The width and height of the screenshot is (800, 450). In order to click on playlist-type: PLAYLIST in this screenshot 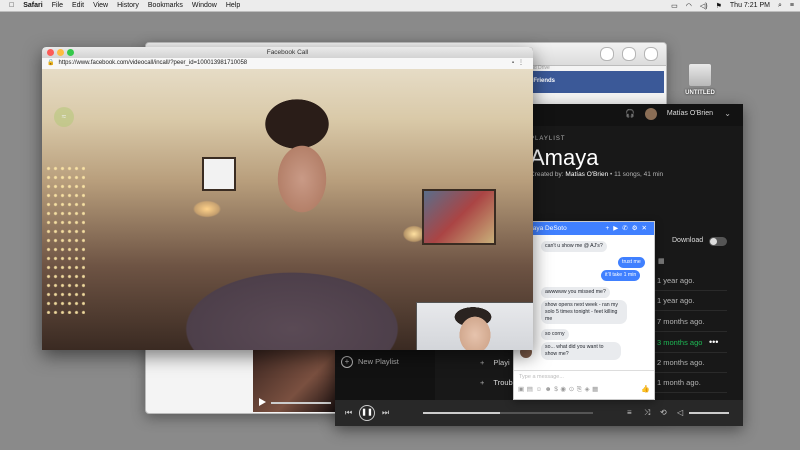, I will do `click(548, 139)`.